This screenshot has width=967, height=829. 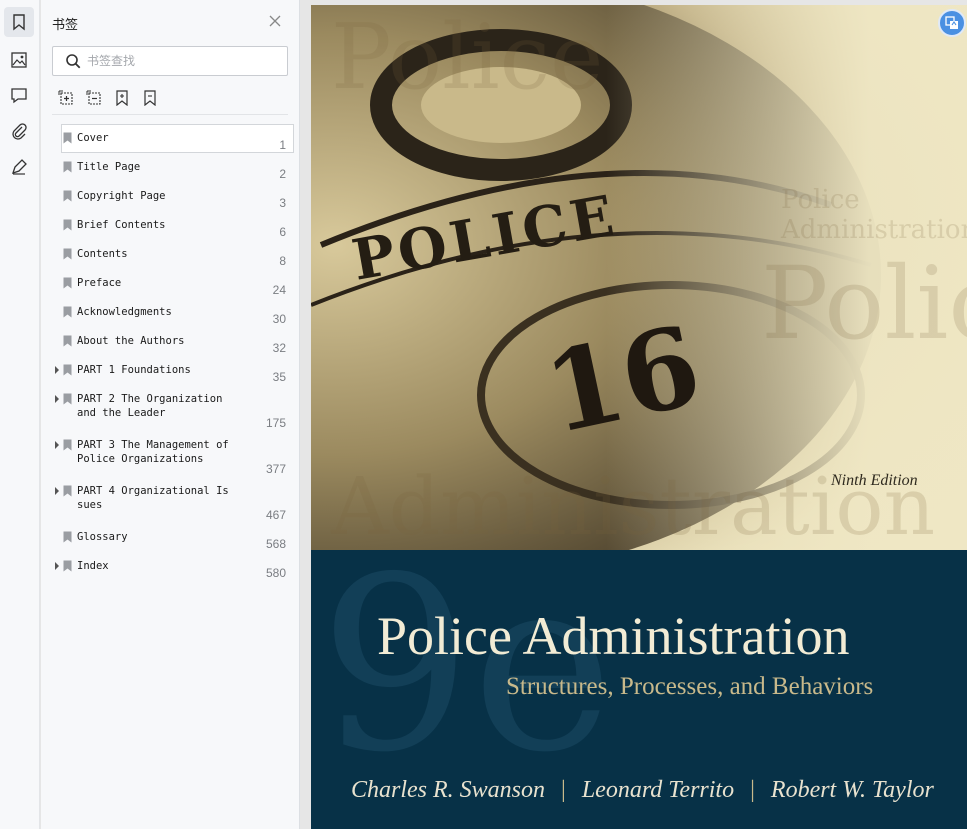 I want to click on bookmark-page-number: 1, so click(x=282, y=145).